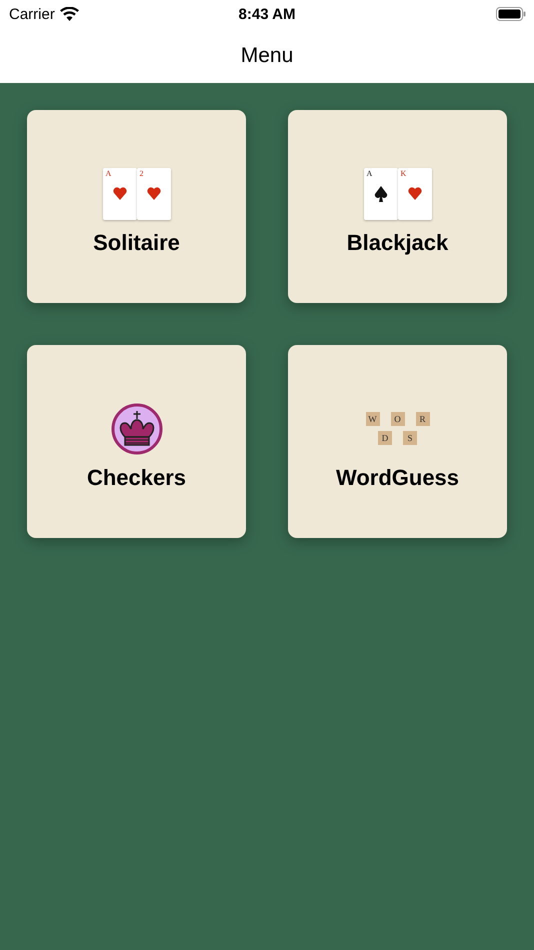  Describe the element at coordinates (397, 206) in the screenshot. I see `game-tile: A K Blackjack` at that location.